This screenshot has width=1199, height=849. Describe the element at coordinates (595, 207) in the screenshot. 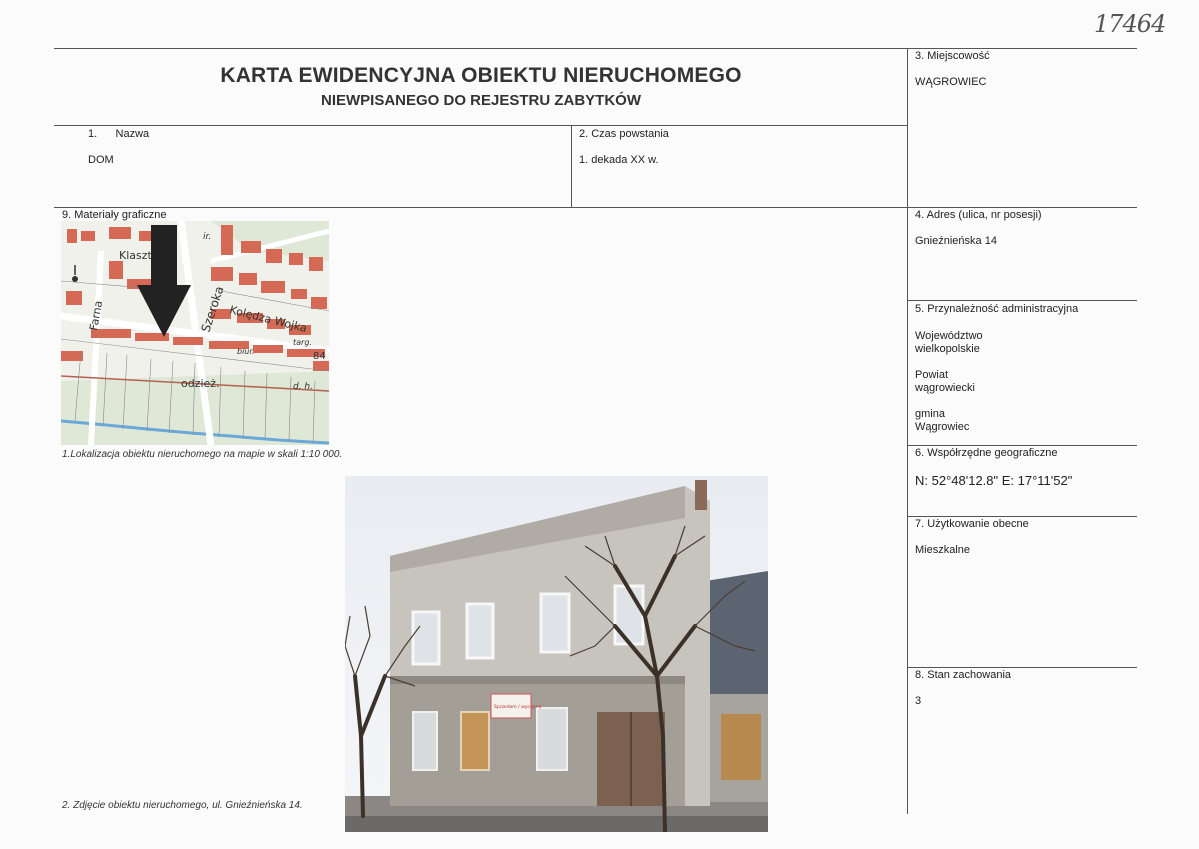

I see `row1-bottom-rule` at that location.